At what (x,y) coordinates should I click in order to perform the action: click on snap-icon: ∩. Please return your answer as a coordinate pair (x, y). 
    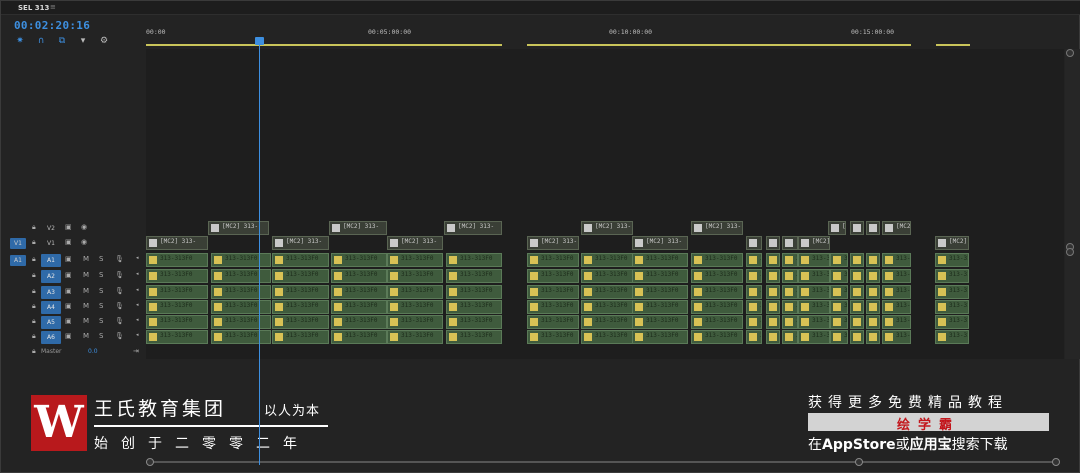
    Looking at the image, I should click on (41, 41).